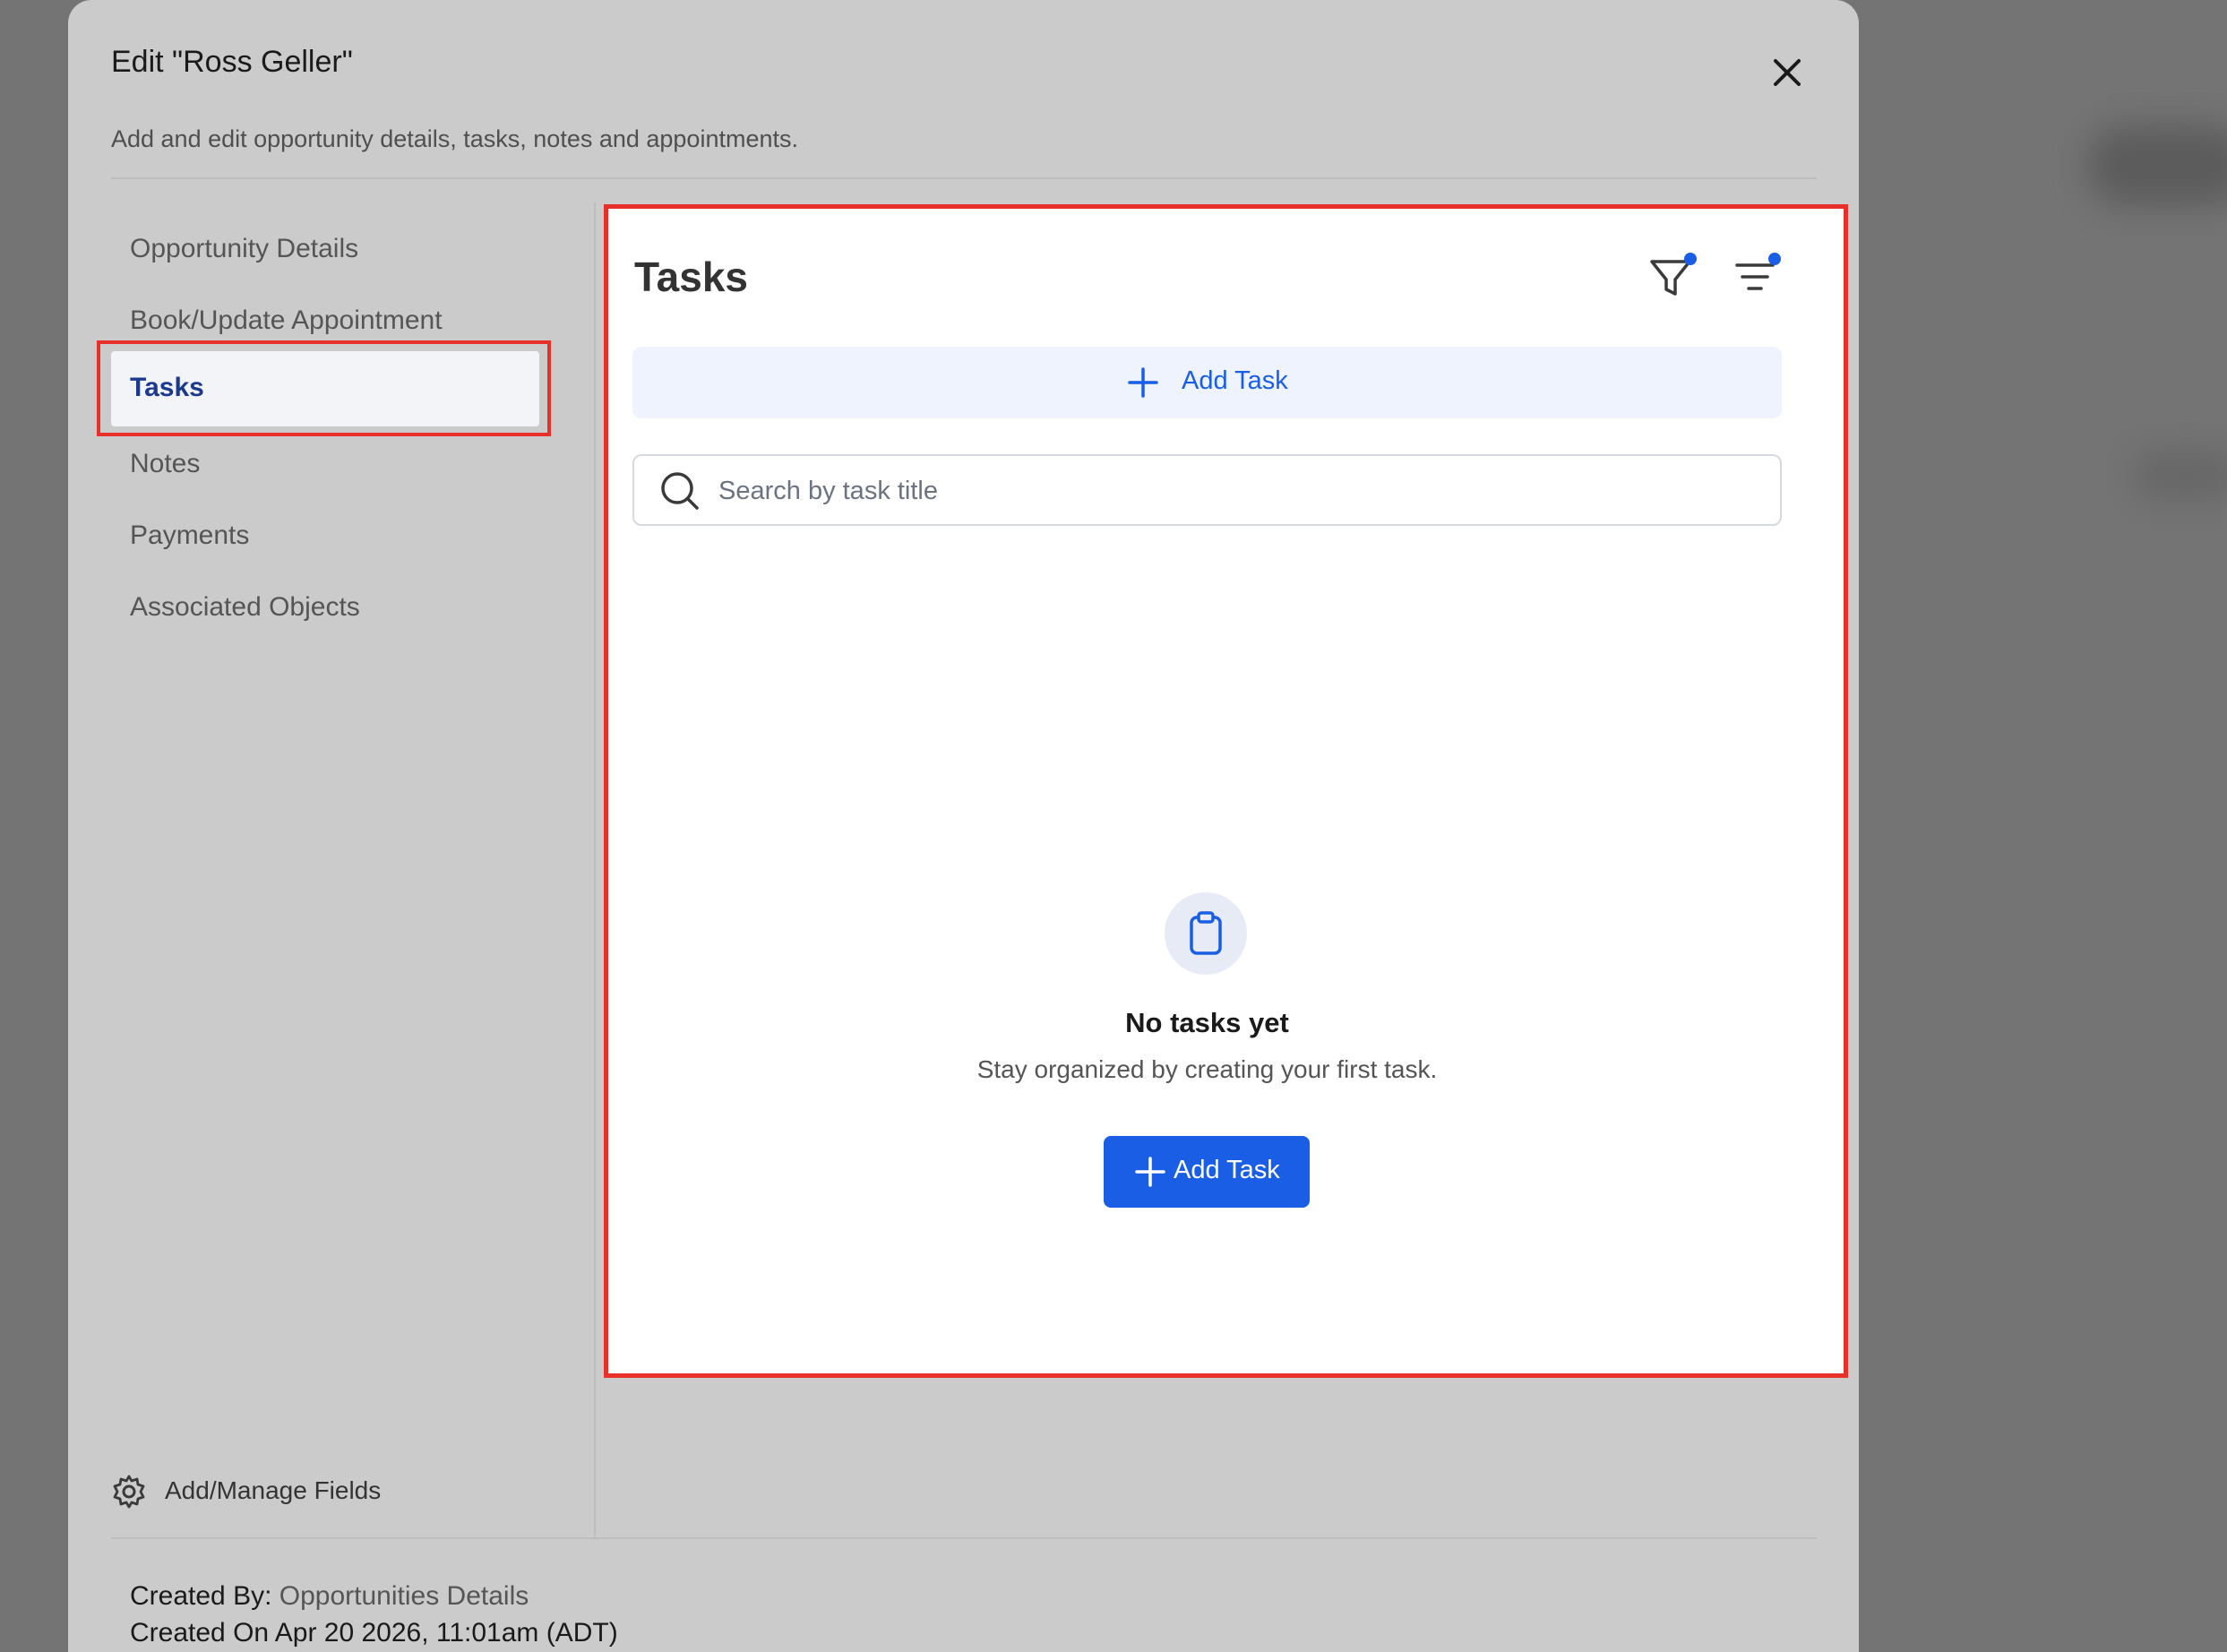 Image resolution: width=2227 pixels, height=1652 pixels. I want to click on add-task-button-label: Add Task, so click(1227, 1170).